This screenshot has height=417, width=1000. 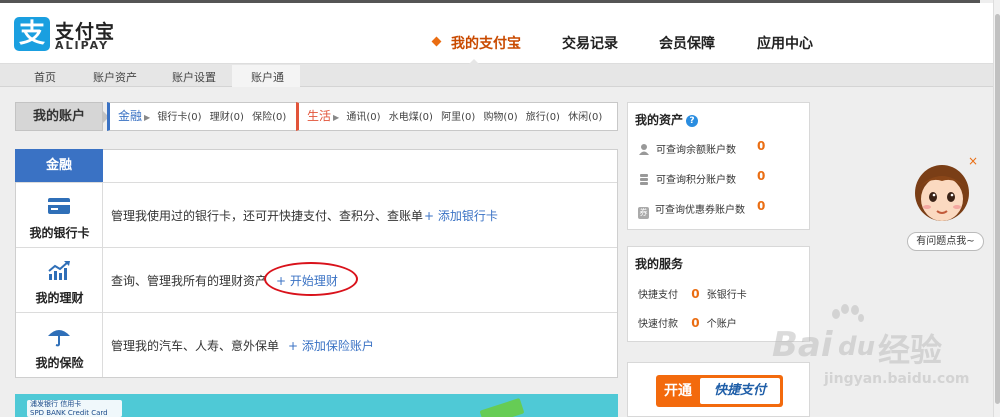 I want to click on asset-row-points: 可查询积分账户数, so click(x=687, y=178).